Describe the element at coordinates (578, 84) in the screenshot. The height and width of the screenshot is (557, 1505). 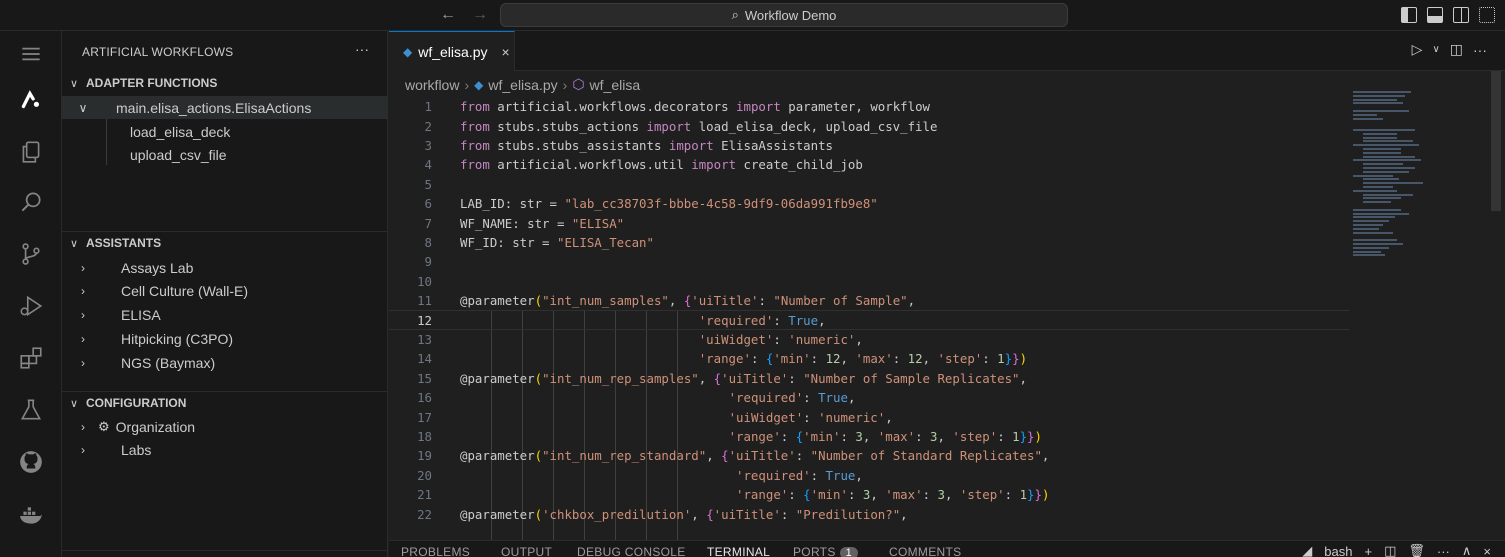
I see `symbol-icon: ⬡` at that location.